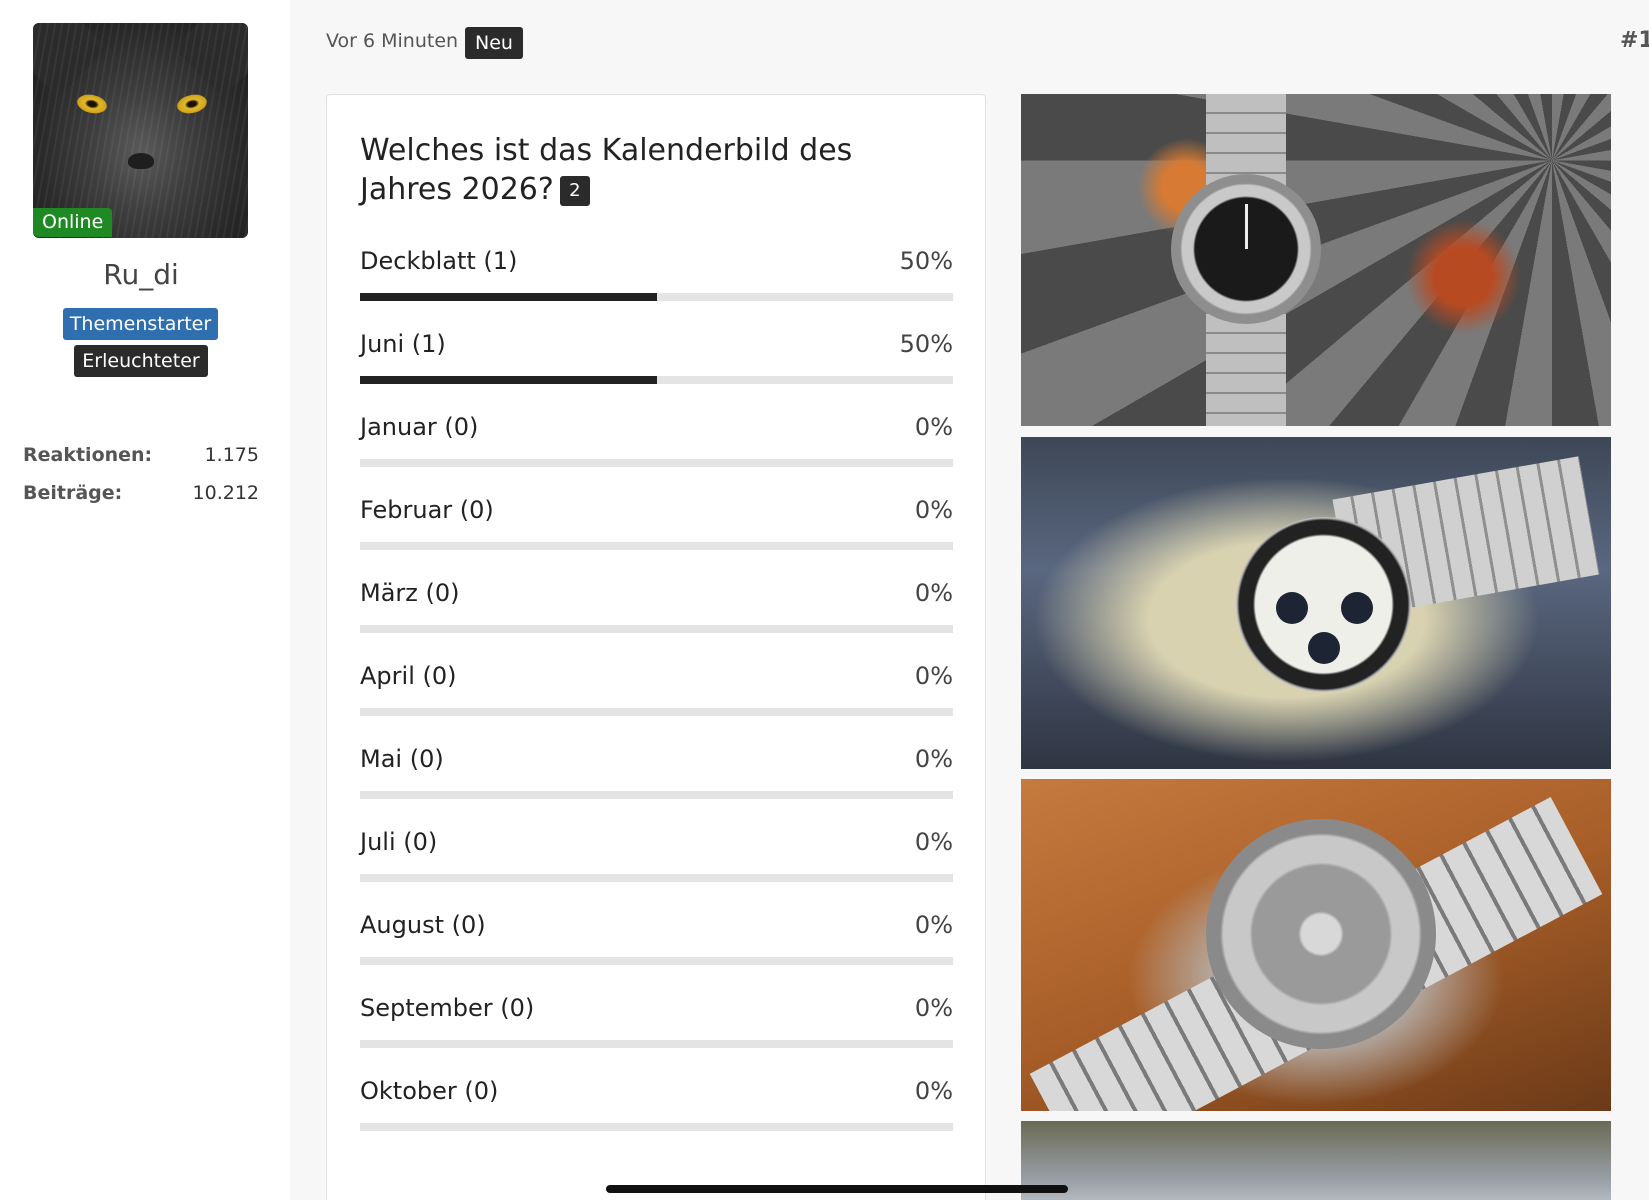 This screenshot has height=1200, width=1649. Describe the element at coordinates (140, 324) in the screenshot. I see `thread-starter-badge: Themenstarter` at that location.